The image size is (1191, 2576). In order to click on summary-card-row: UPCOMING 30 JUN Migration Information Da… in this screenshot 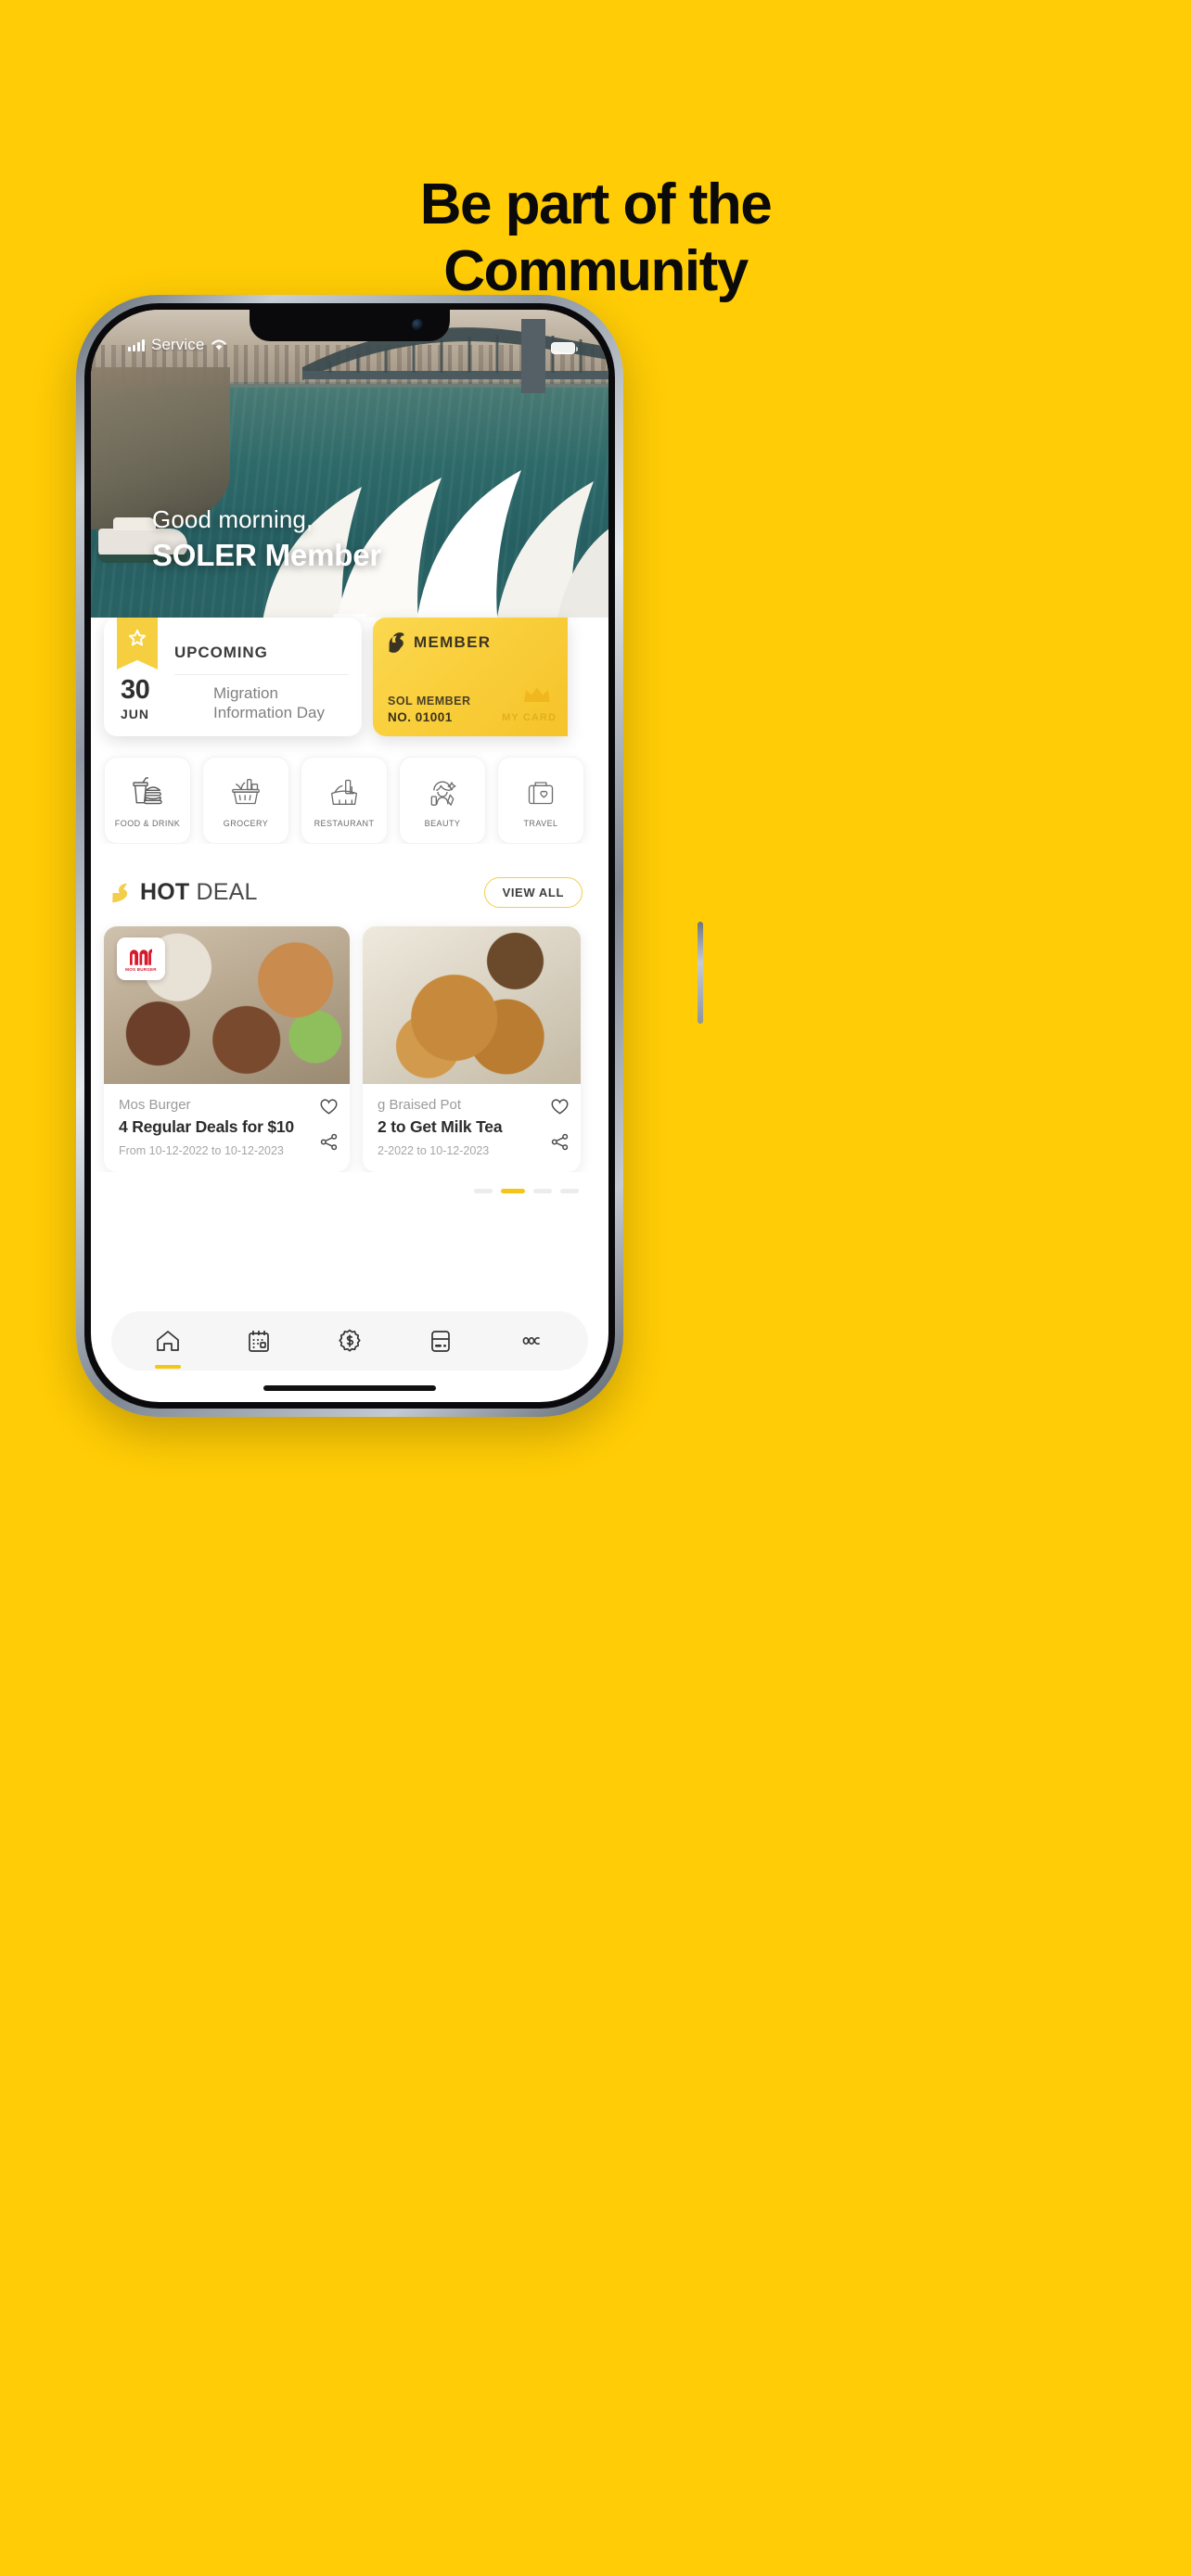, I will do `click(349, 677)`.